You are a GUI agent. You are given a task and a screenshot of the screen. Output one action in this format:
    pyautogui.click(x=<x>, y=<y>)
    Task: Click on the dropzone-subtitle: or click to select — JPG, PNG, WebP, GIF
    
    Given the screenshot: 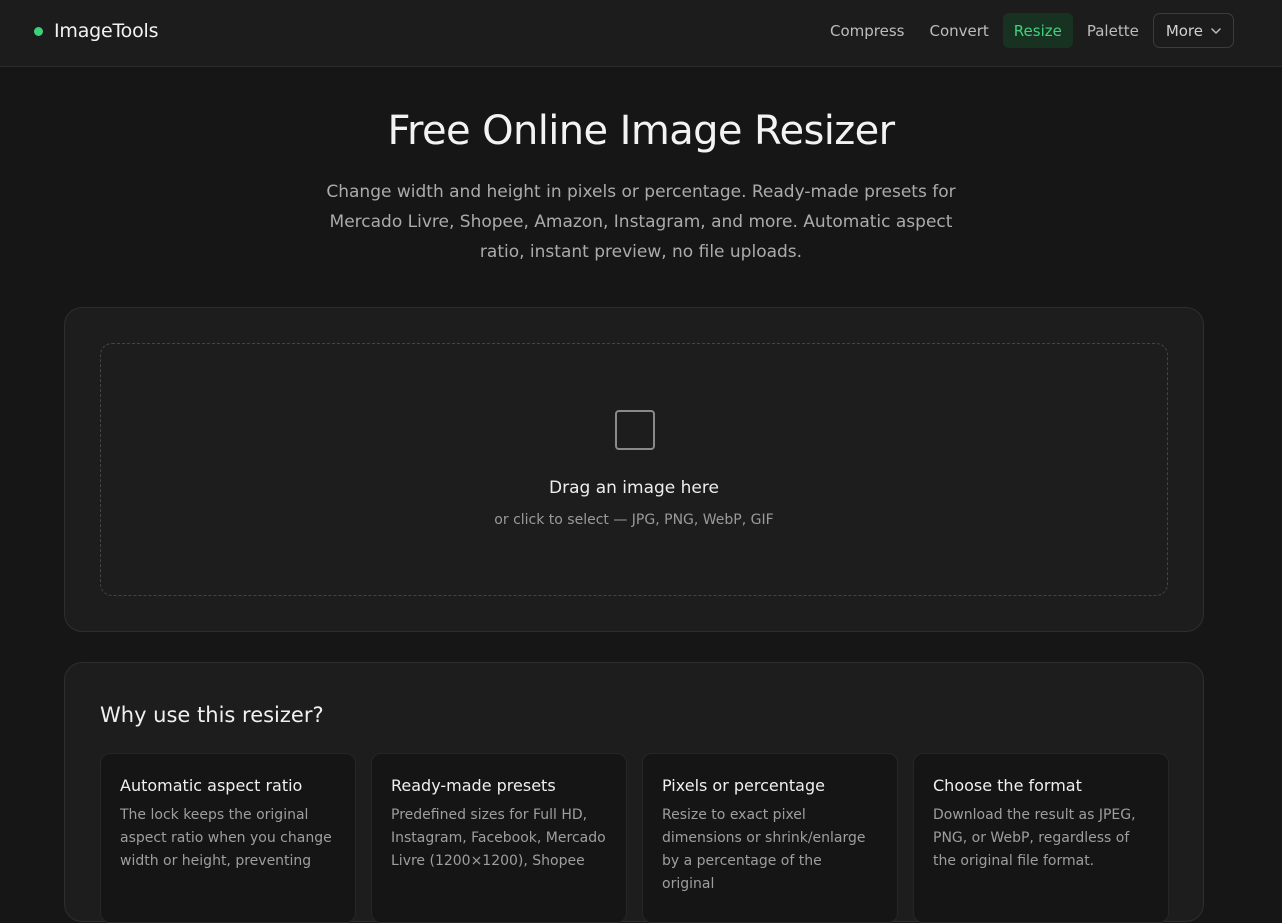 What is the action you would take?
    pyautogui.click(x=634, y=520)
    